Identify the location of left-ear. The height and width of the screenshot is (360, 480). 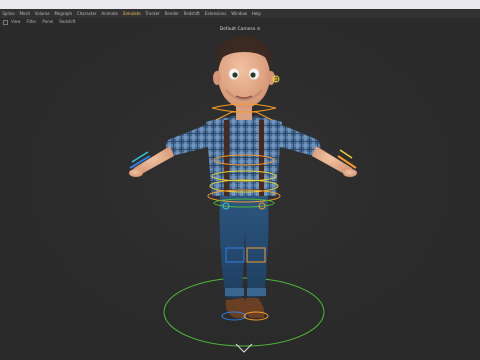
(217, 78).